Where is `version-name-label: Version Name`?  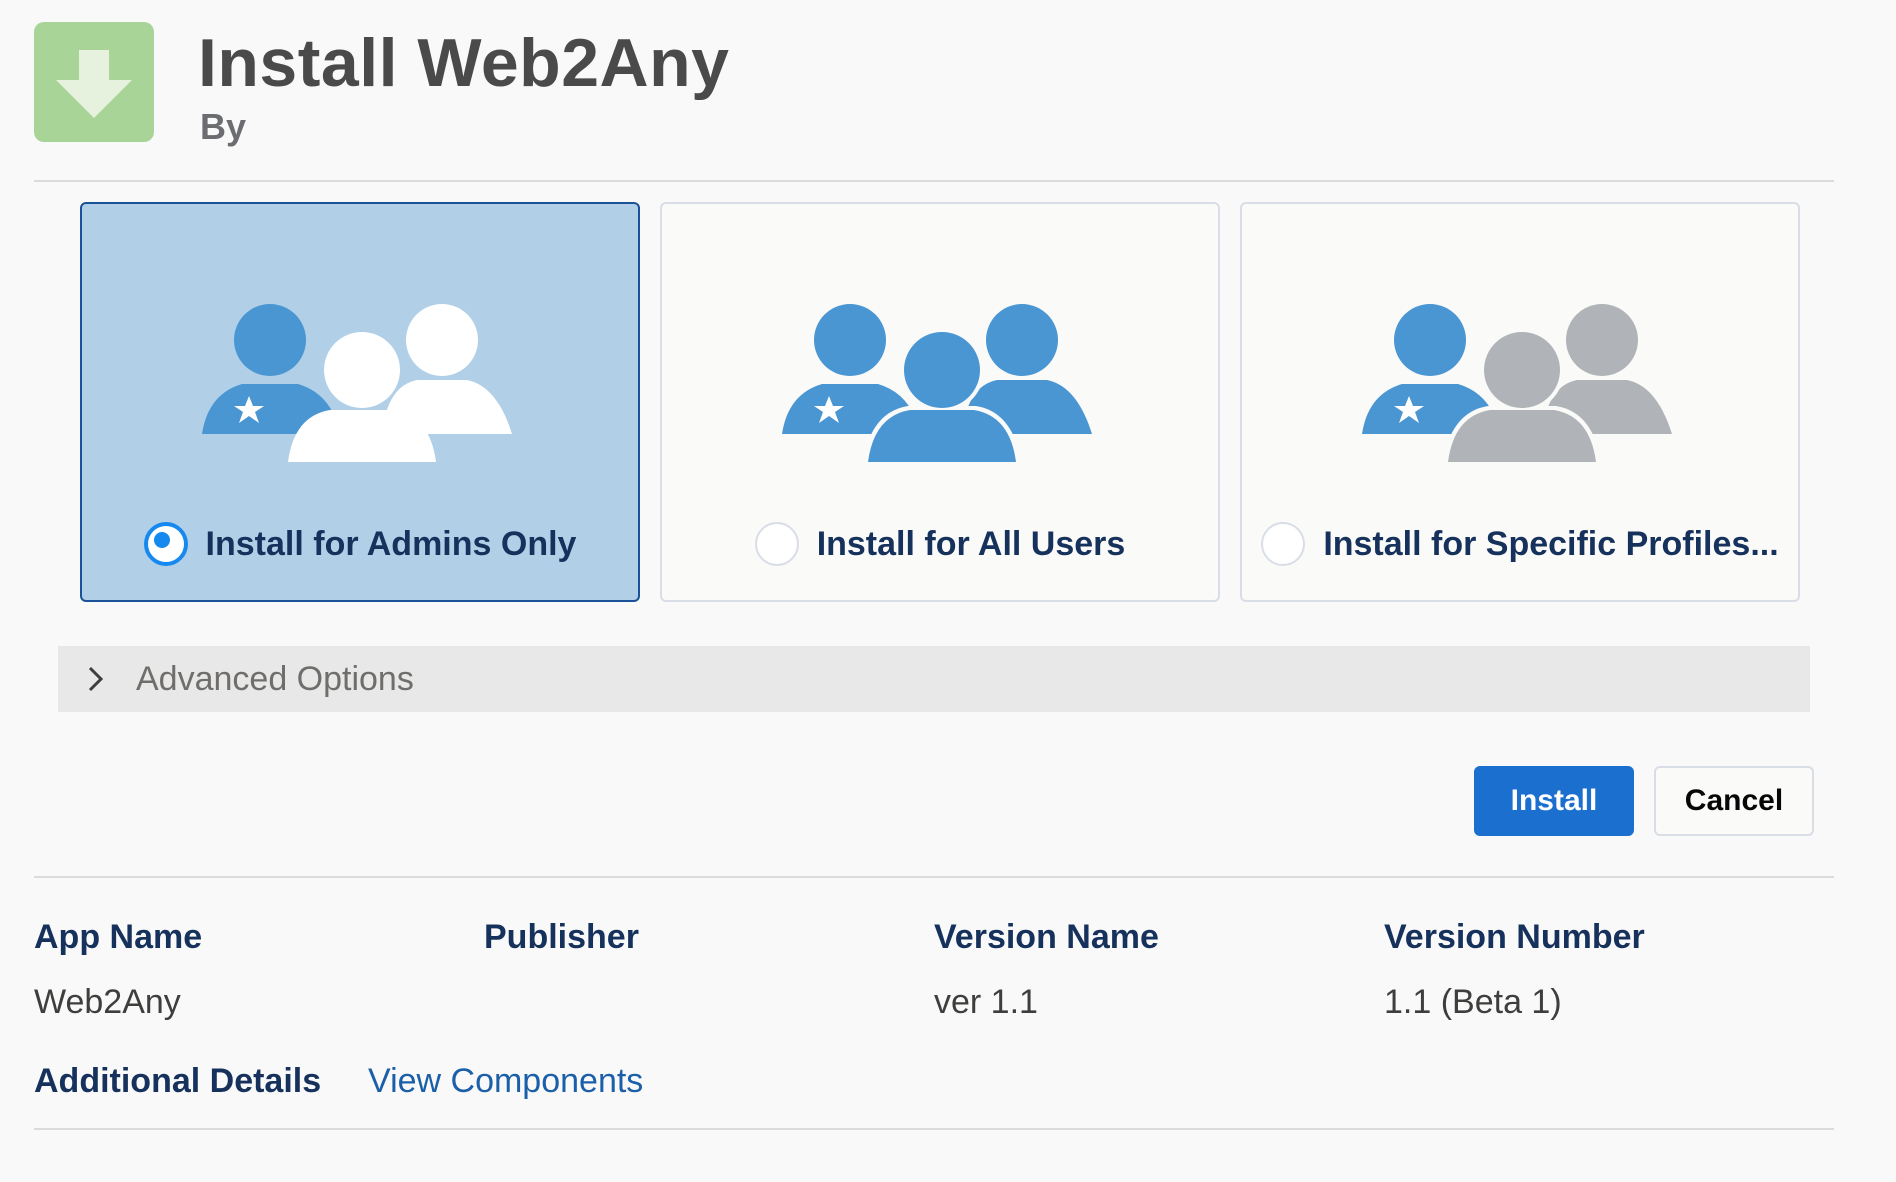
version-name-label: Version Name is located at coordinates (1046, 937).